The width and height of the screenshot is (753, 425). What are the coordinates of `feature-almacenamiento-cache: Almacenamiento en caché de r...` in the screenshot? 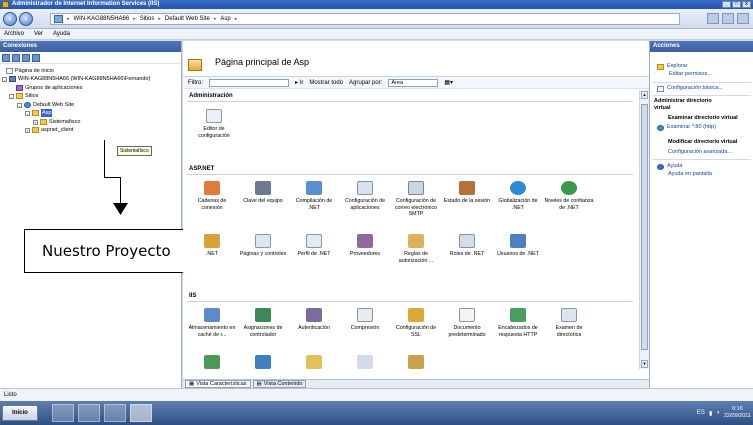 It's located at (212, 323).